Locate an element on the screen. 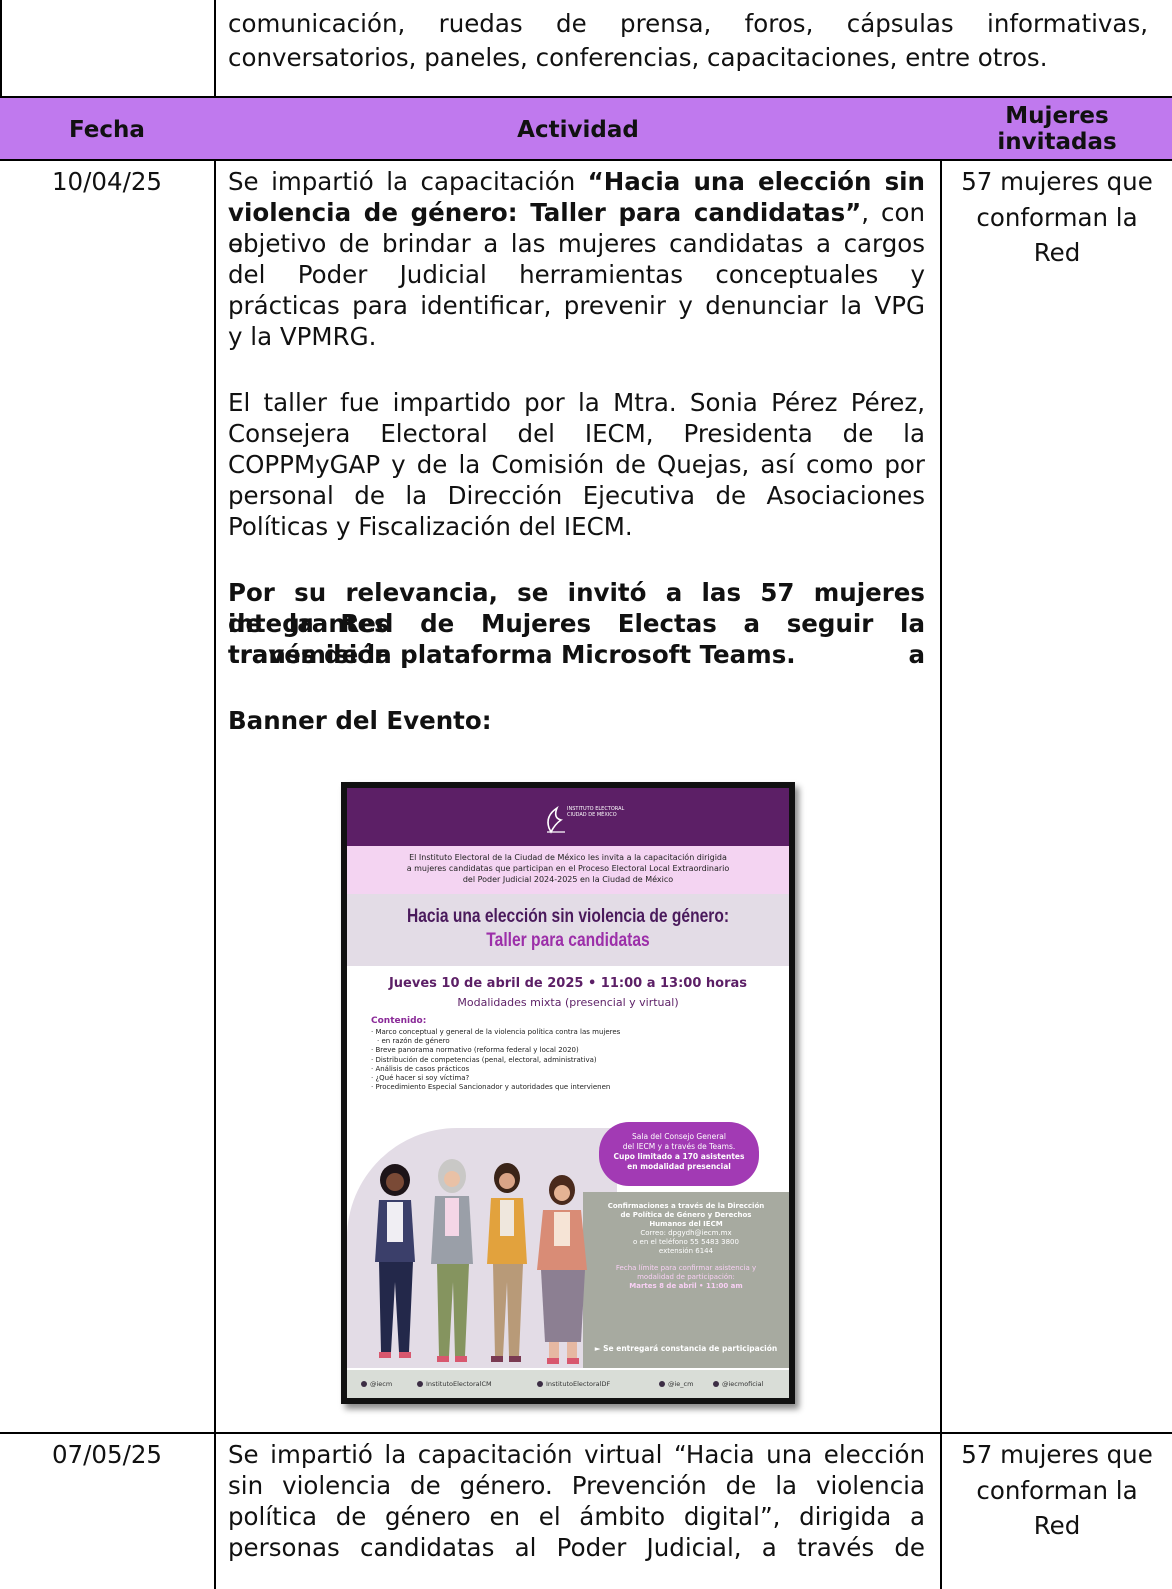  row-1-invited-line-3: Red is located at coordinates (1057, 252).